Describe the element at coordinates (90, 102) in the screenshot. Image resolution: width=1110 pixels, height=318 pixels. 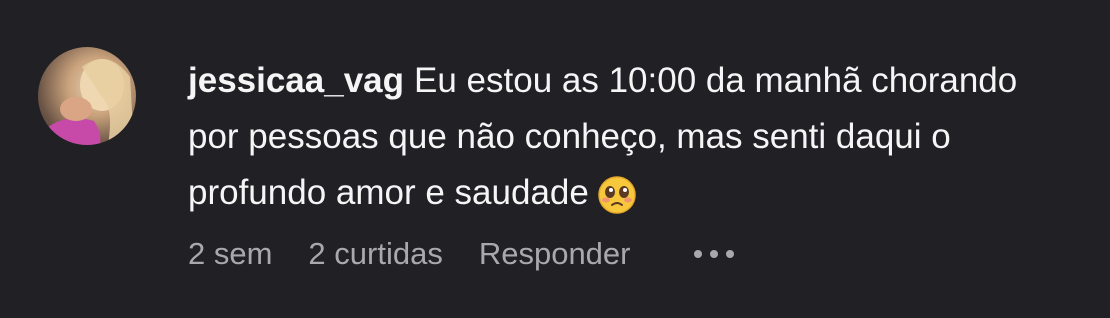
I see `avatar-photo-icon` at that location.